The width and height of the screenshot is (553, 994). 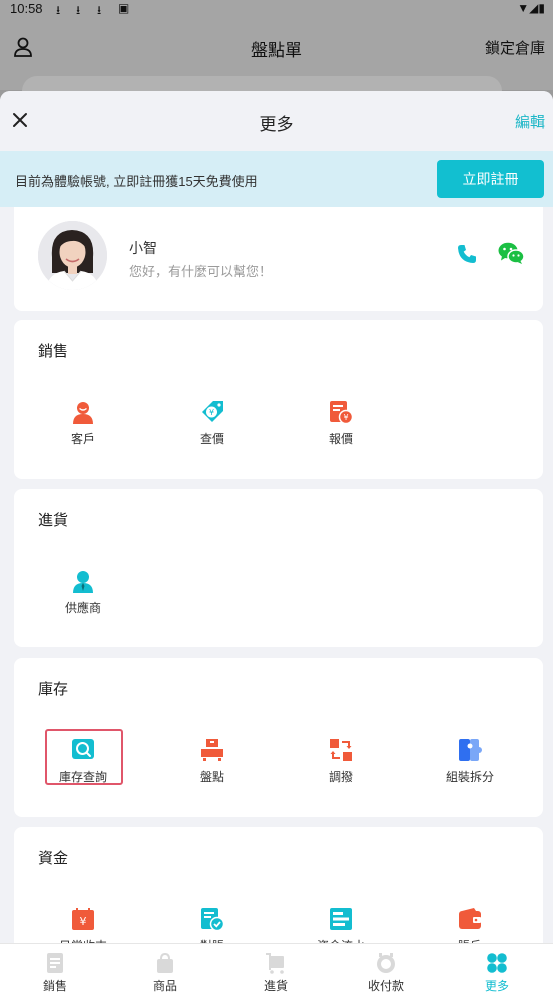 What do you see at coordinates (83, 430) in the screenshot?
I see `customer-item: 客戶` at bounding box center [83, 430].